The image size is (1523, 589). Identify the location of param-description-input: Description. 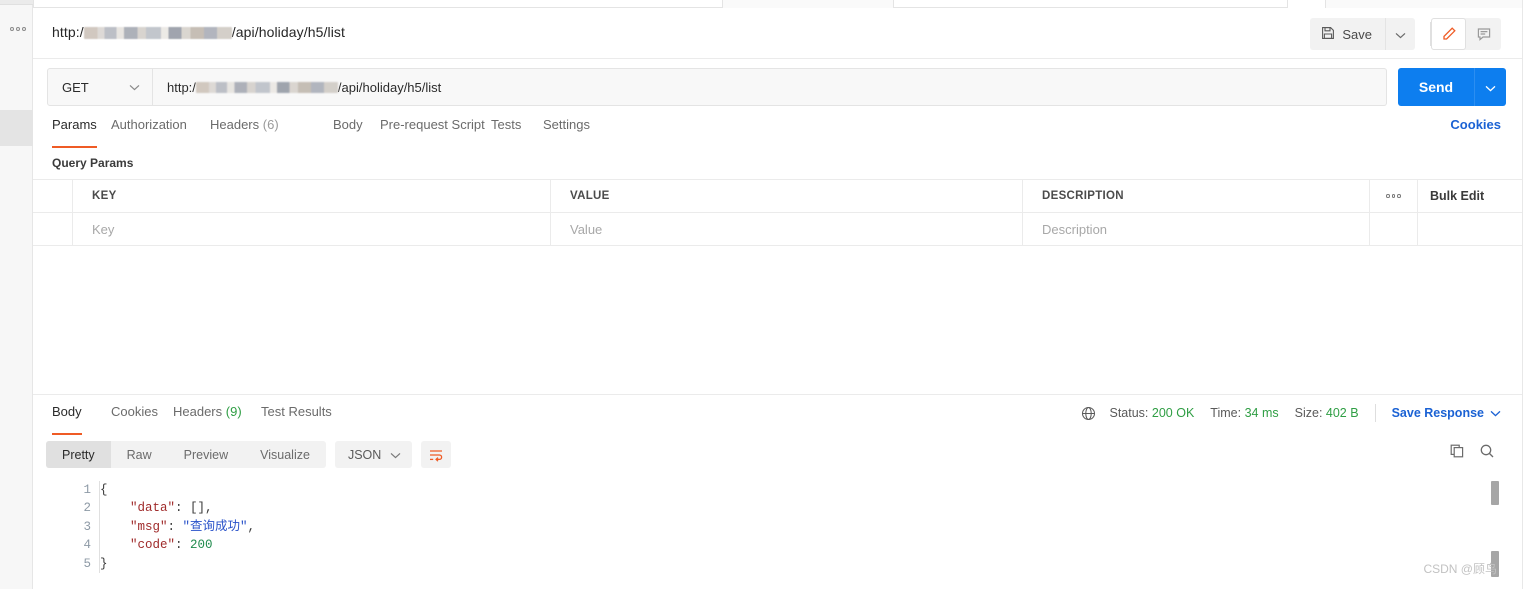
(1196, 229).